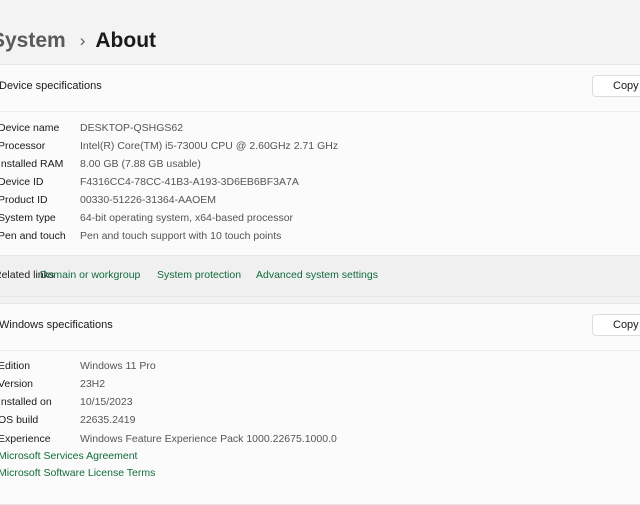 This screenshot has height=505, width=640. I want to click on spec-value: 00330-51226-31364-AAOEM, so click(148, 200).